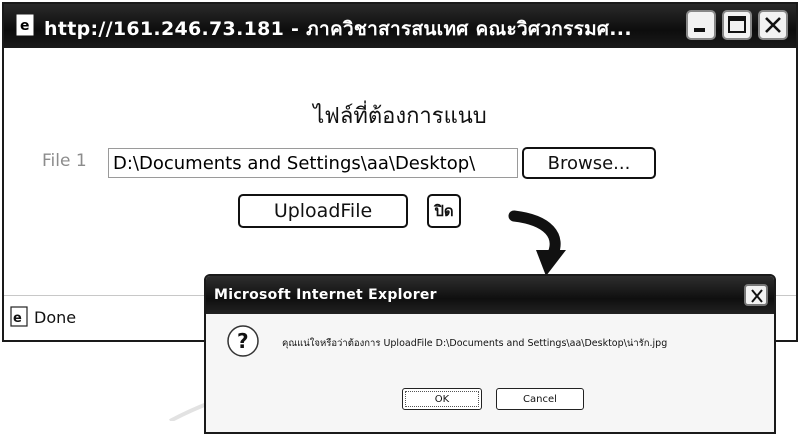  I want to click on page-heading: ไฟล์ที่ต้องการแนบ, so click(400, 116).